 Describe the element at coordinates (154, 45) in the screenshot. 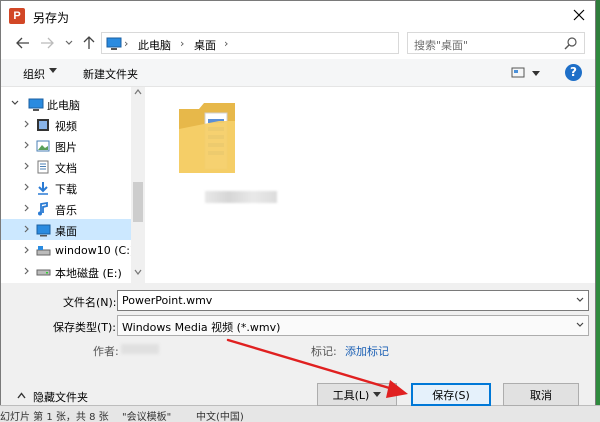

I see `breadcrumb-this-pc: 此电脑` at that location.